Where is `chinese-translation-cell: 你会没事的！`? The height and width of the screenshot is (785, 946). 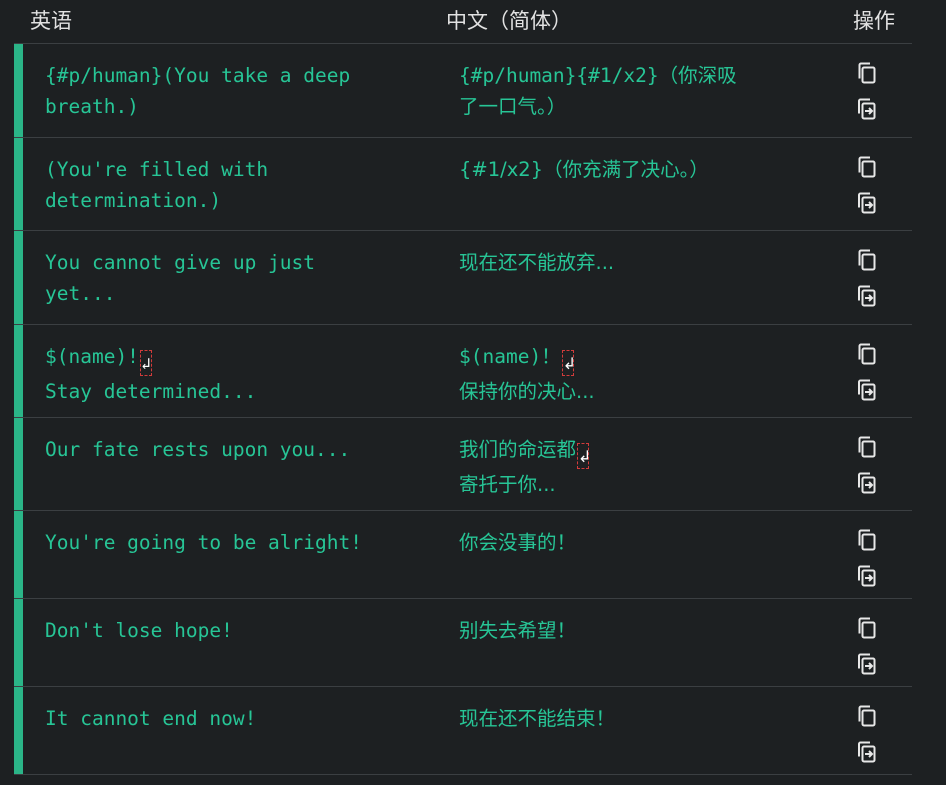 chinese-translation-cell: 你会没事的！ is located at coordinates (619, 542).